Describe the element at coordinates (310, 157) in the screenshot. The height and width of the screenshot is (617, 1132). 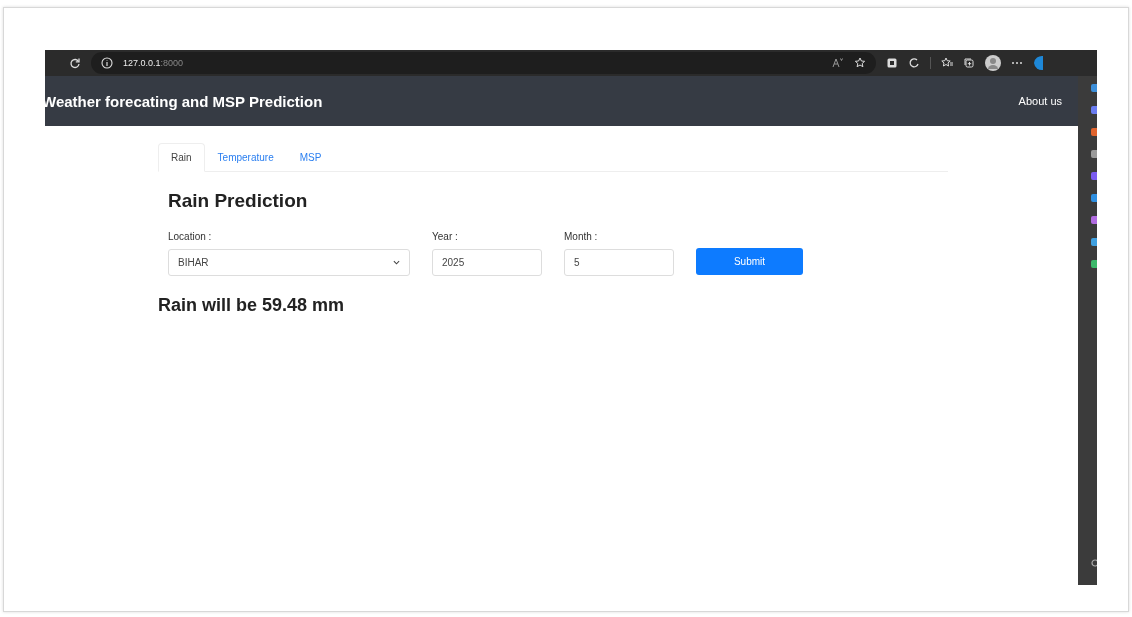
I see `tab: MSP` at that location.